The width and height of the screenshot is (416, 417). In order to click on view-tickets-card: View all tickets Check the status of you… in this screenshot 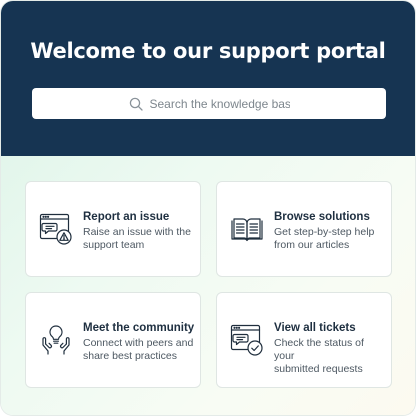, I will do `click(304, 340)`.